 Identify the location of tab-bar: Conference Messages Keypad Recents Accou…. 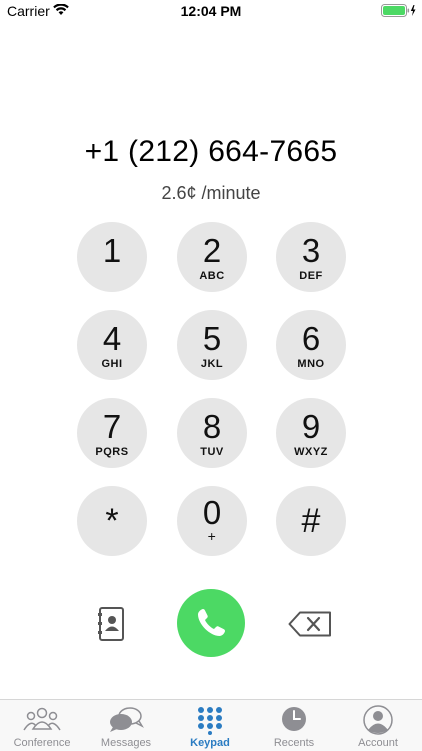
(211, 725).